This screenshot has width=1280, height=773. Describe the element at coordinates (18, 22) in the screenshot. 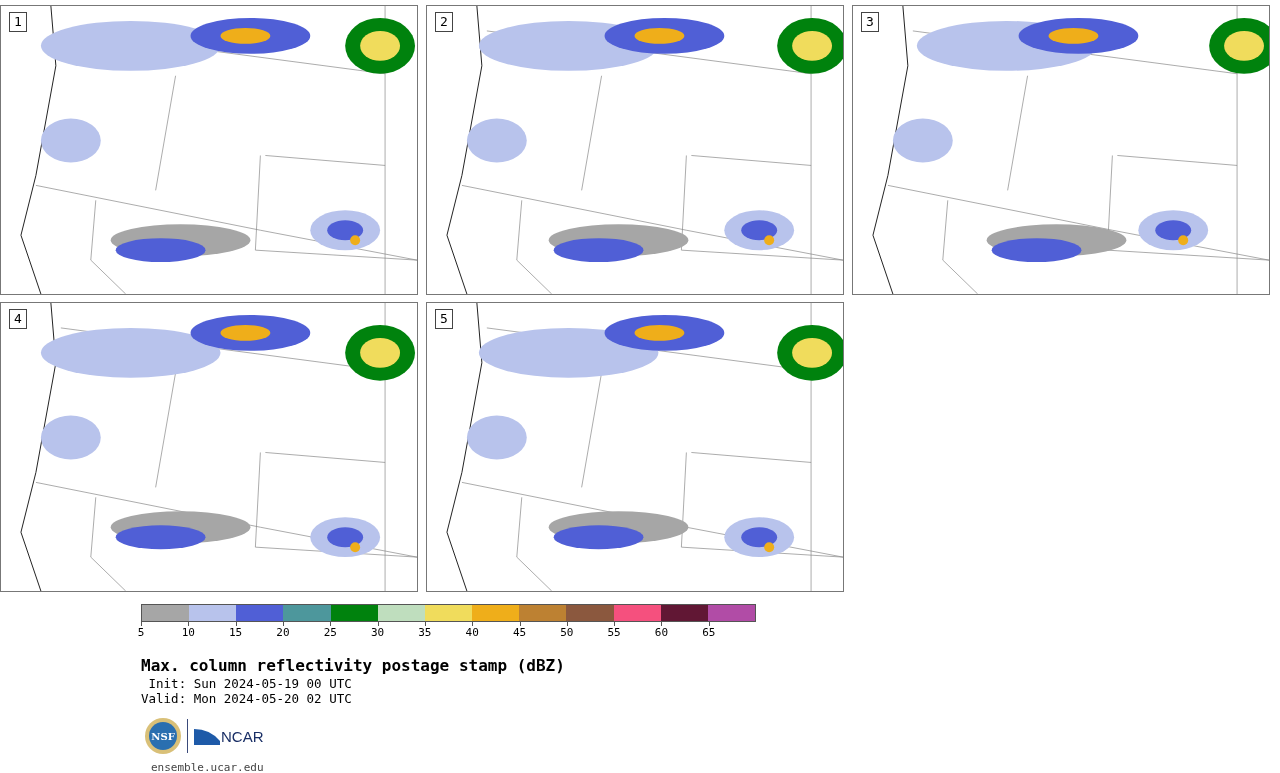

I see `panel-number: 1` at that location.